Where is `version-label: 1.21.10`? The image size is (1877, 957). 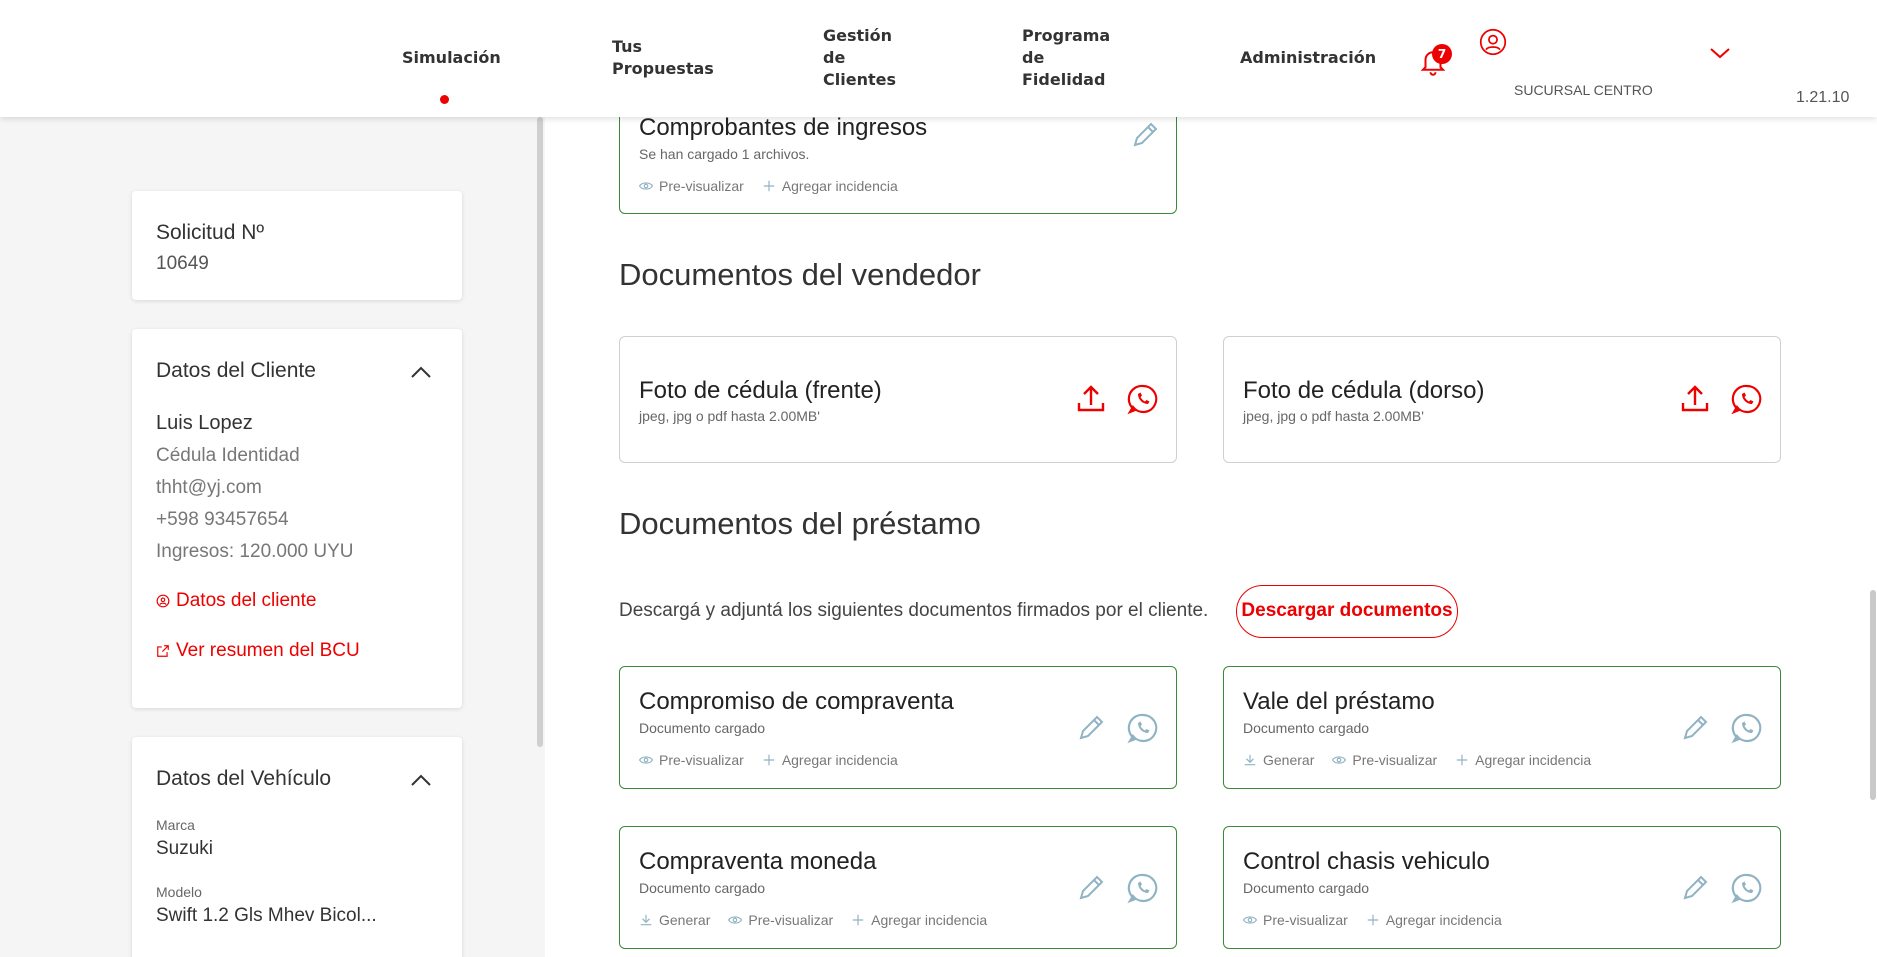
version-label: 1.21.10 is located at coordinates (1823, 97).